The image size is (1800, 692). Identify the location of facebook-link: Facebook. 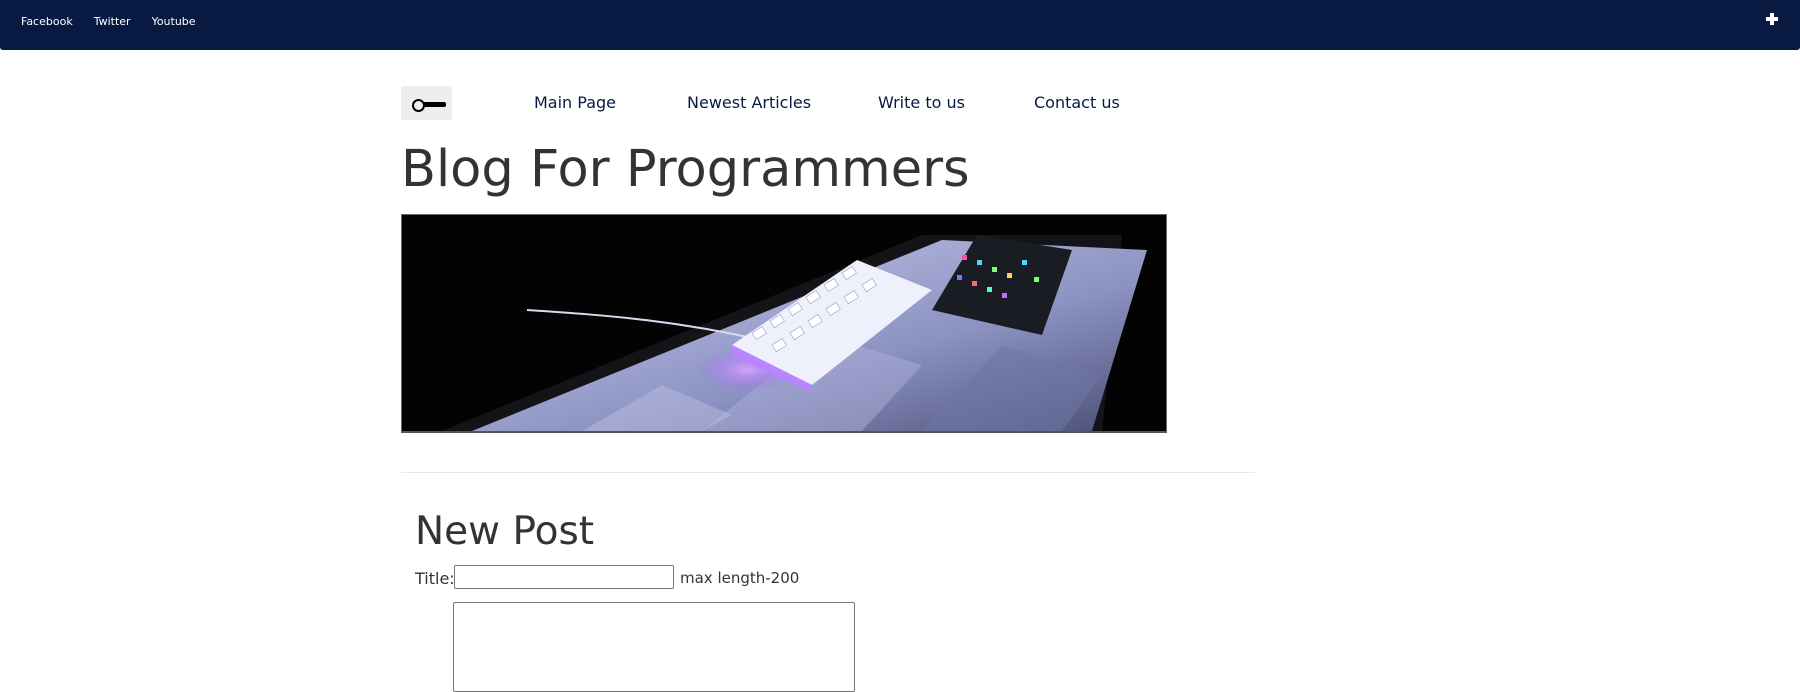
(47, 21).